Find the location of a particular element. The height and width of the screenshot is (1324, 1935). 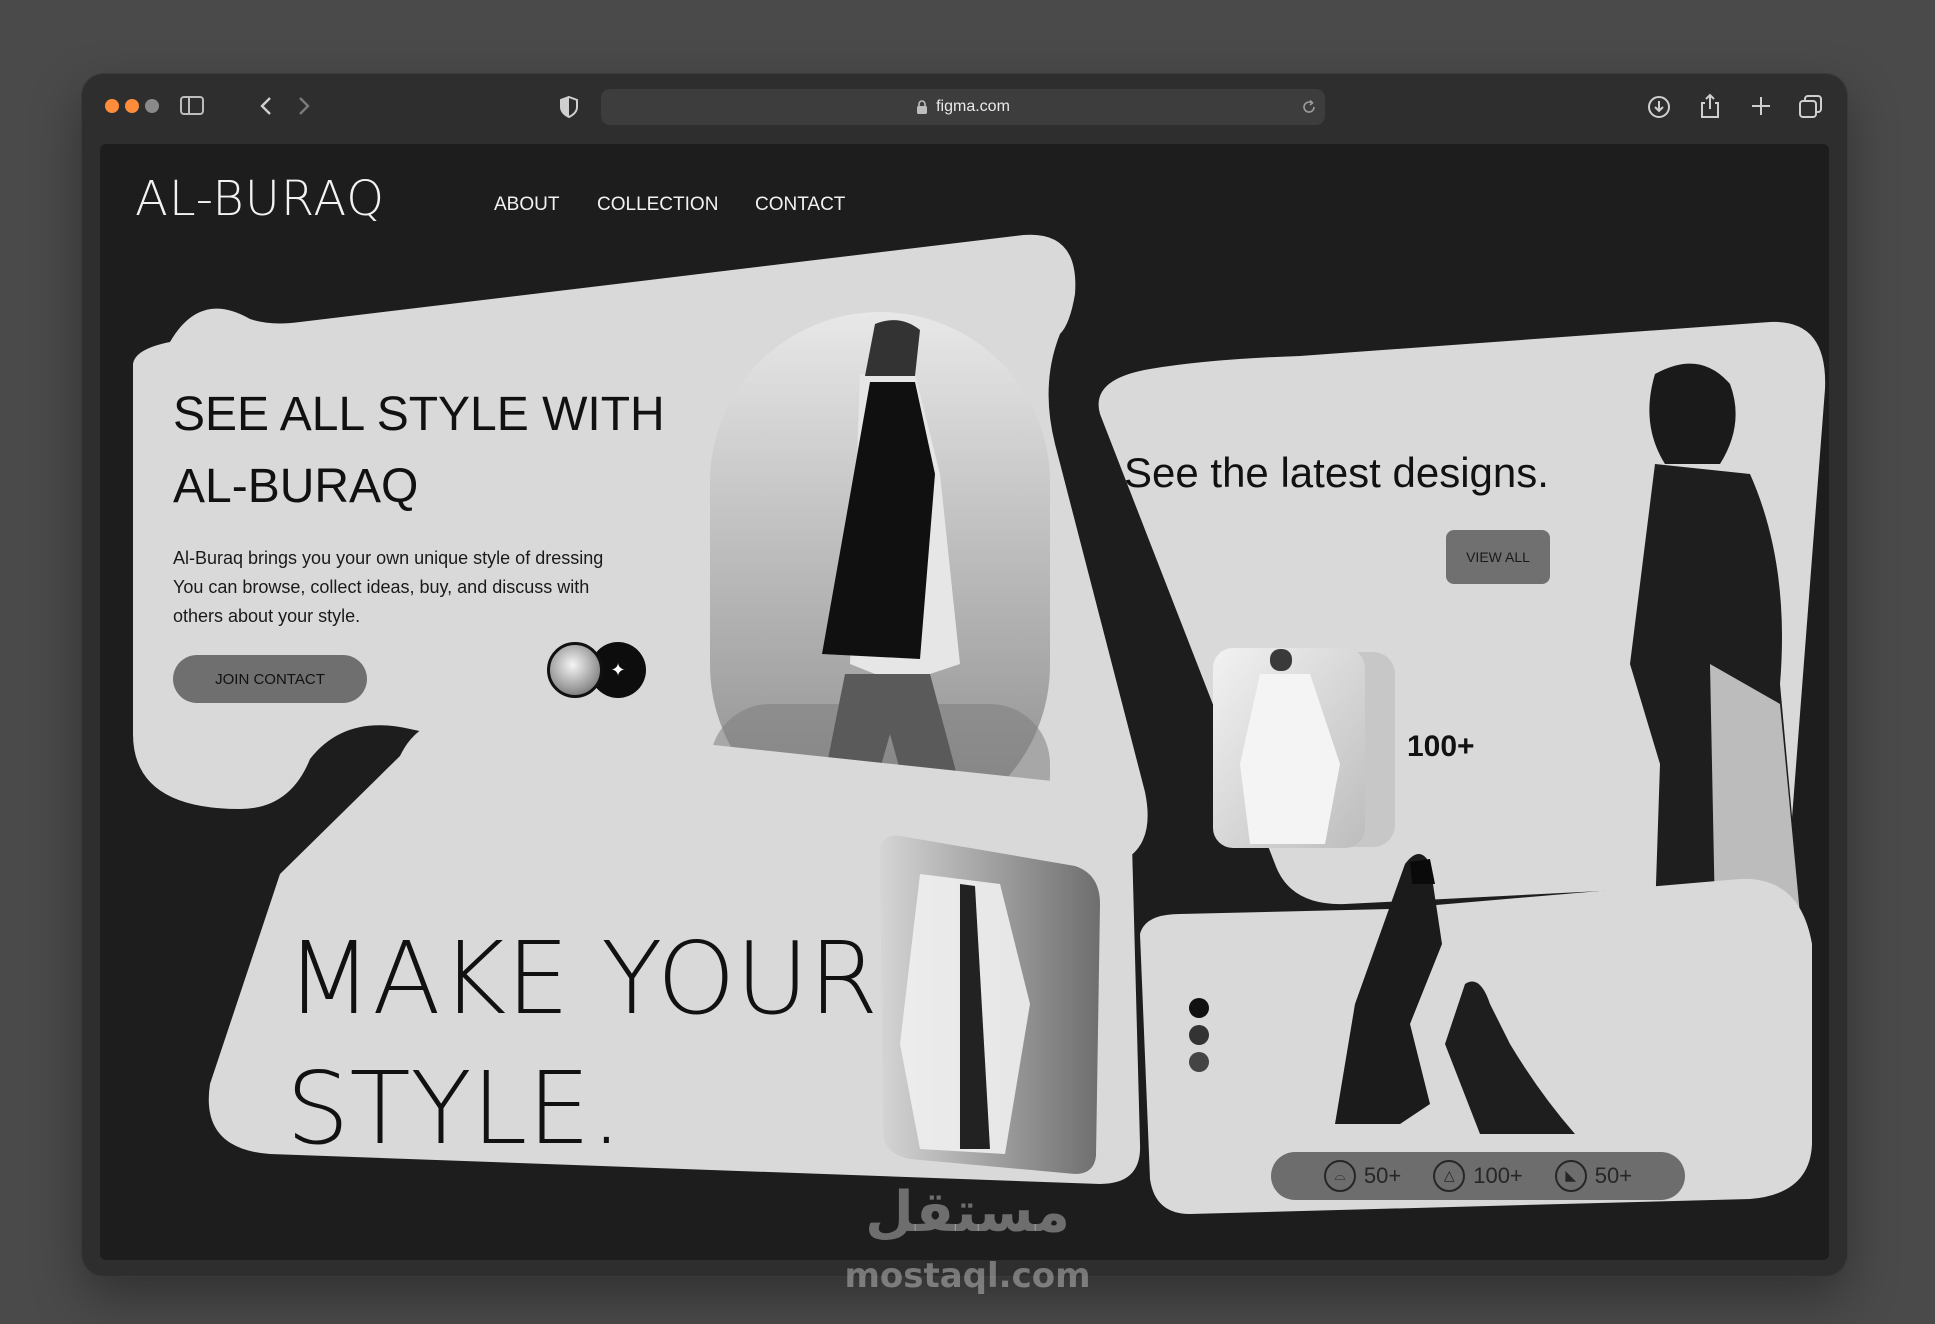

join-contact-button: JOIN CONTACT is located at coordinates (270, 679).